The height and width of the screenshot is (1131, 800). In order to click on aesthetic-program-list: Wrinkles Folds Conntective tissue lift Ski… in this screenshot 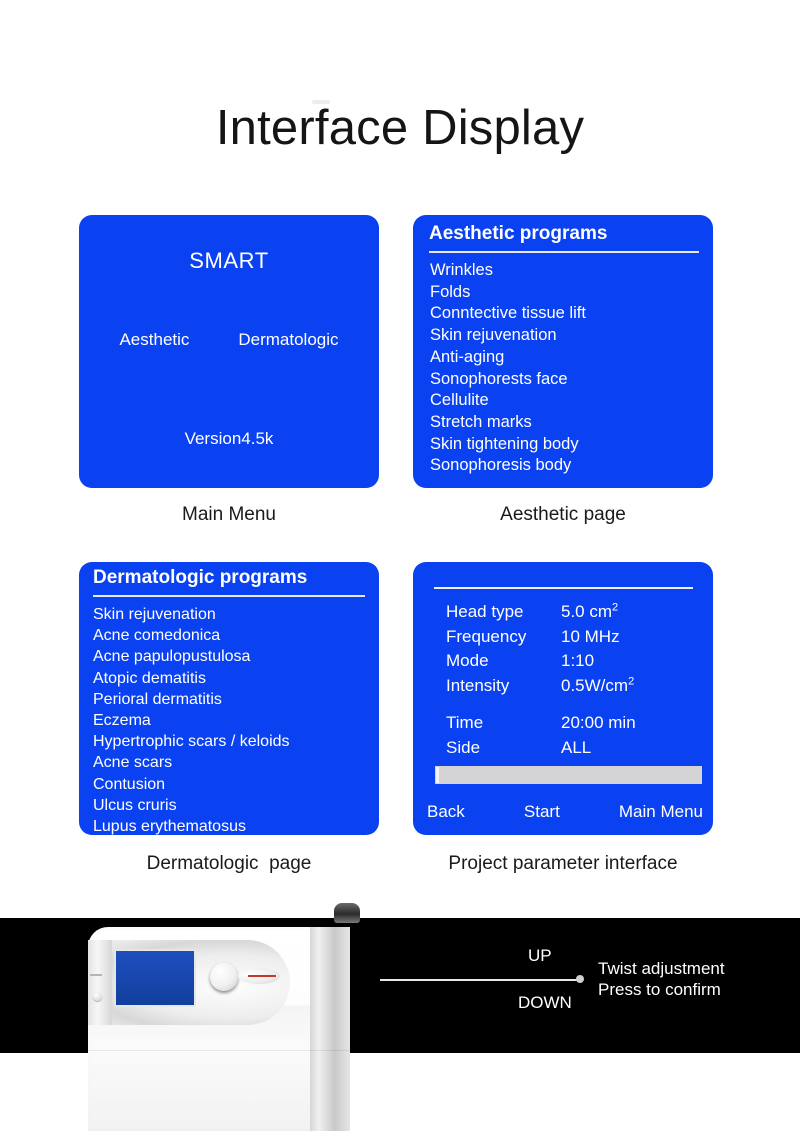, I will do `click(566, 368)`.